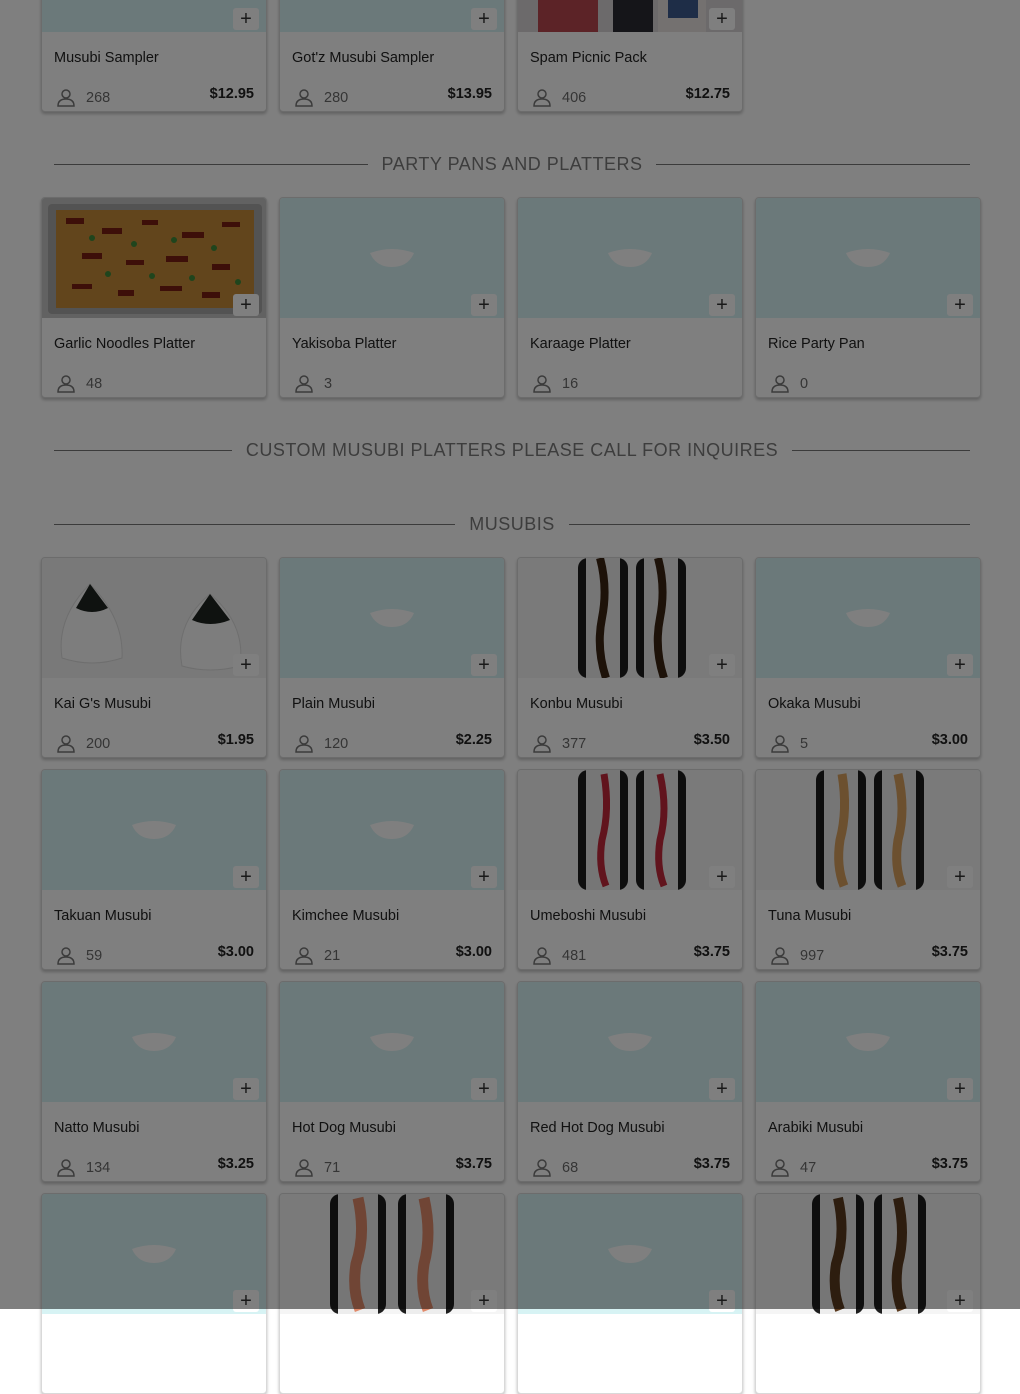  What do you see at coordinates (949, 740) in the screenshot?
I see `item-price: $3.00` at bounding box center [949, 740].